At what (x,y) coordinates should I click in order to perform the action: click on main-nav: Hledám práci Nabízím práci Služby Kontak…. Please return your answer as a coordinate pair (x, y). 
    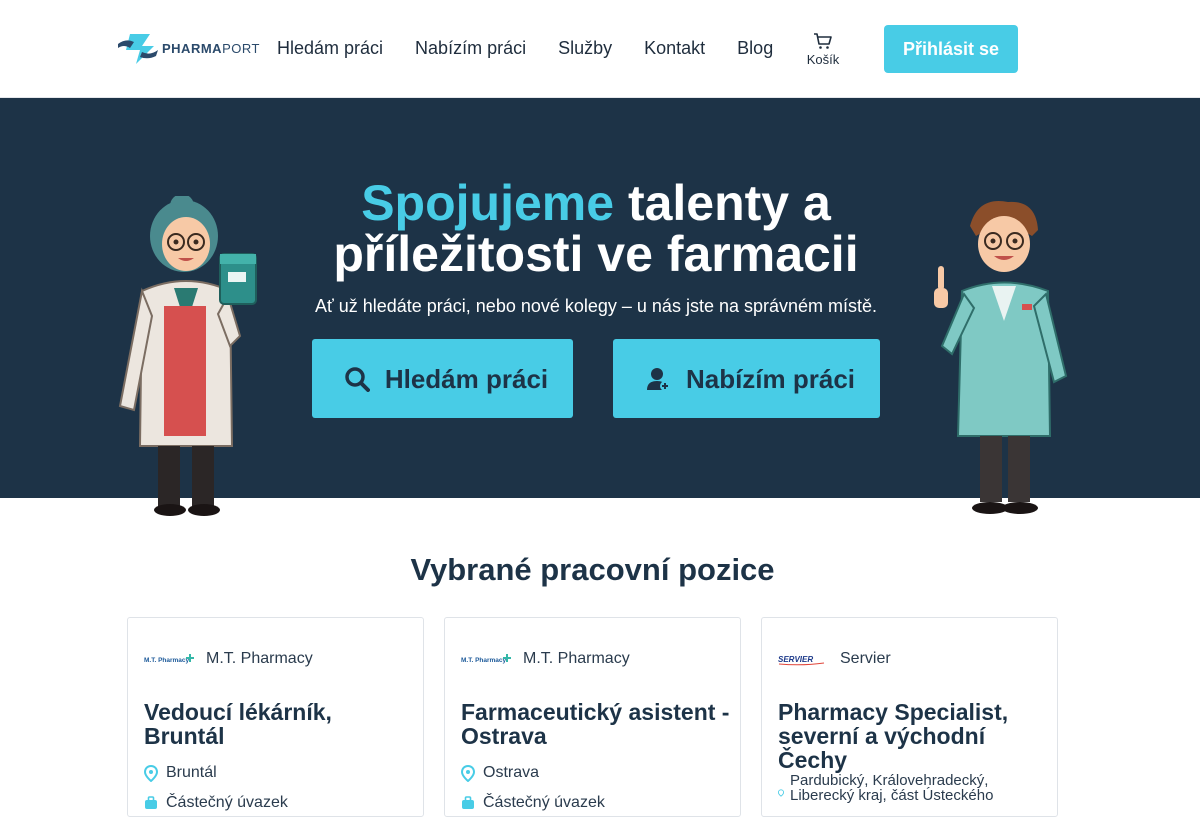
    Looking at the image, I should click on (541, 48).